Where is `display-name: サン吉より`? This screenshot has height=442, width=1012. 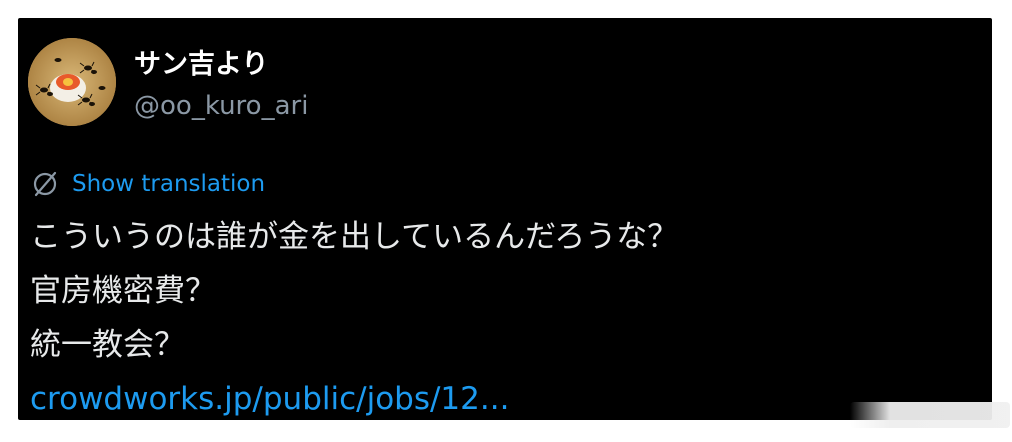
display-name: サン吉より is located at coordinates (221, 65).